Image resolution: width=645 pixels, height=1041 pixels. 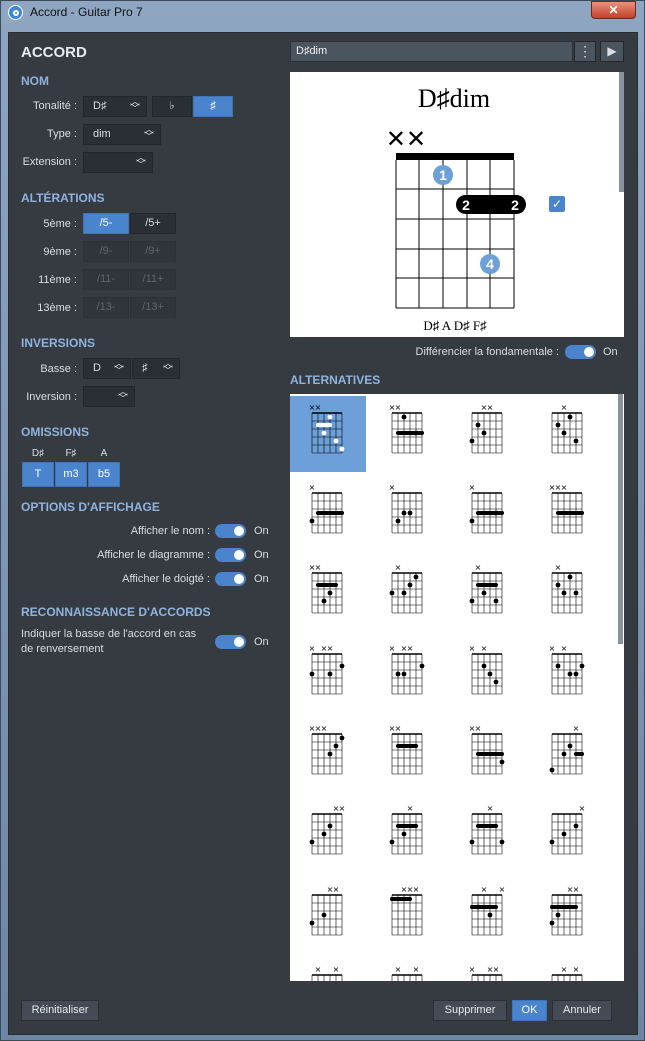 What do you see at coordinates (230, 642) in the screenshot?
I see `reconnaissance-toggle` at bounding box center [230, 642].